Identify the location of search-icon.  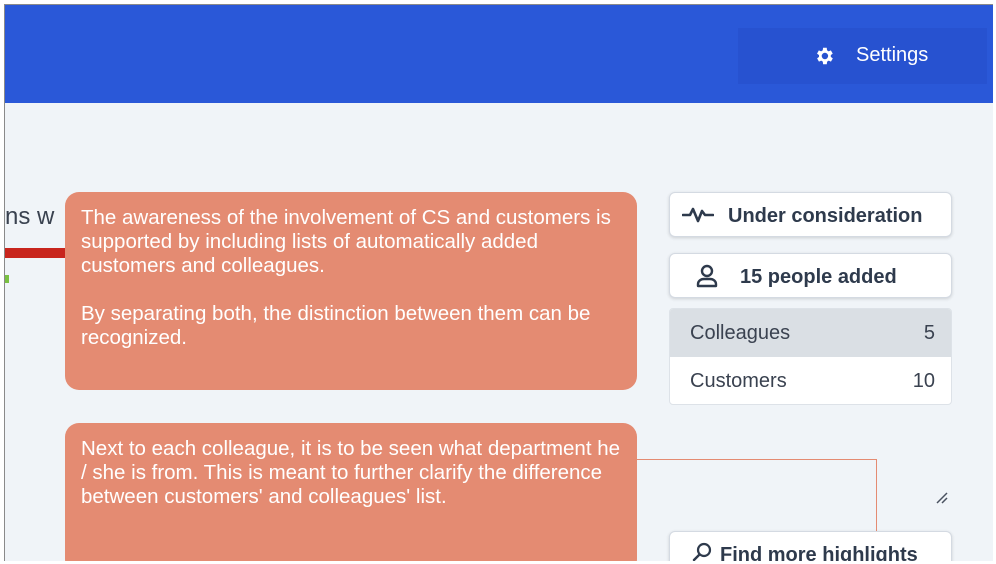
(702, 551).